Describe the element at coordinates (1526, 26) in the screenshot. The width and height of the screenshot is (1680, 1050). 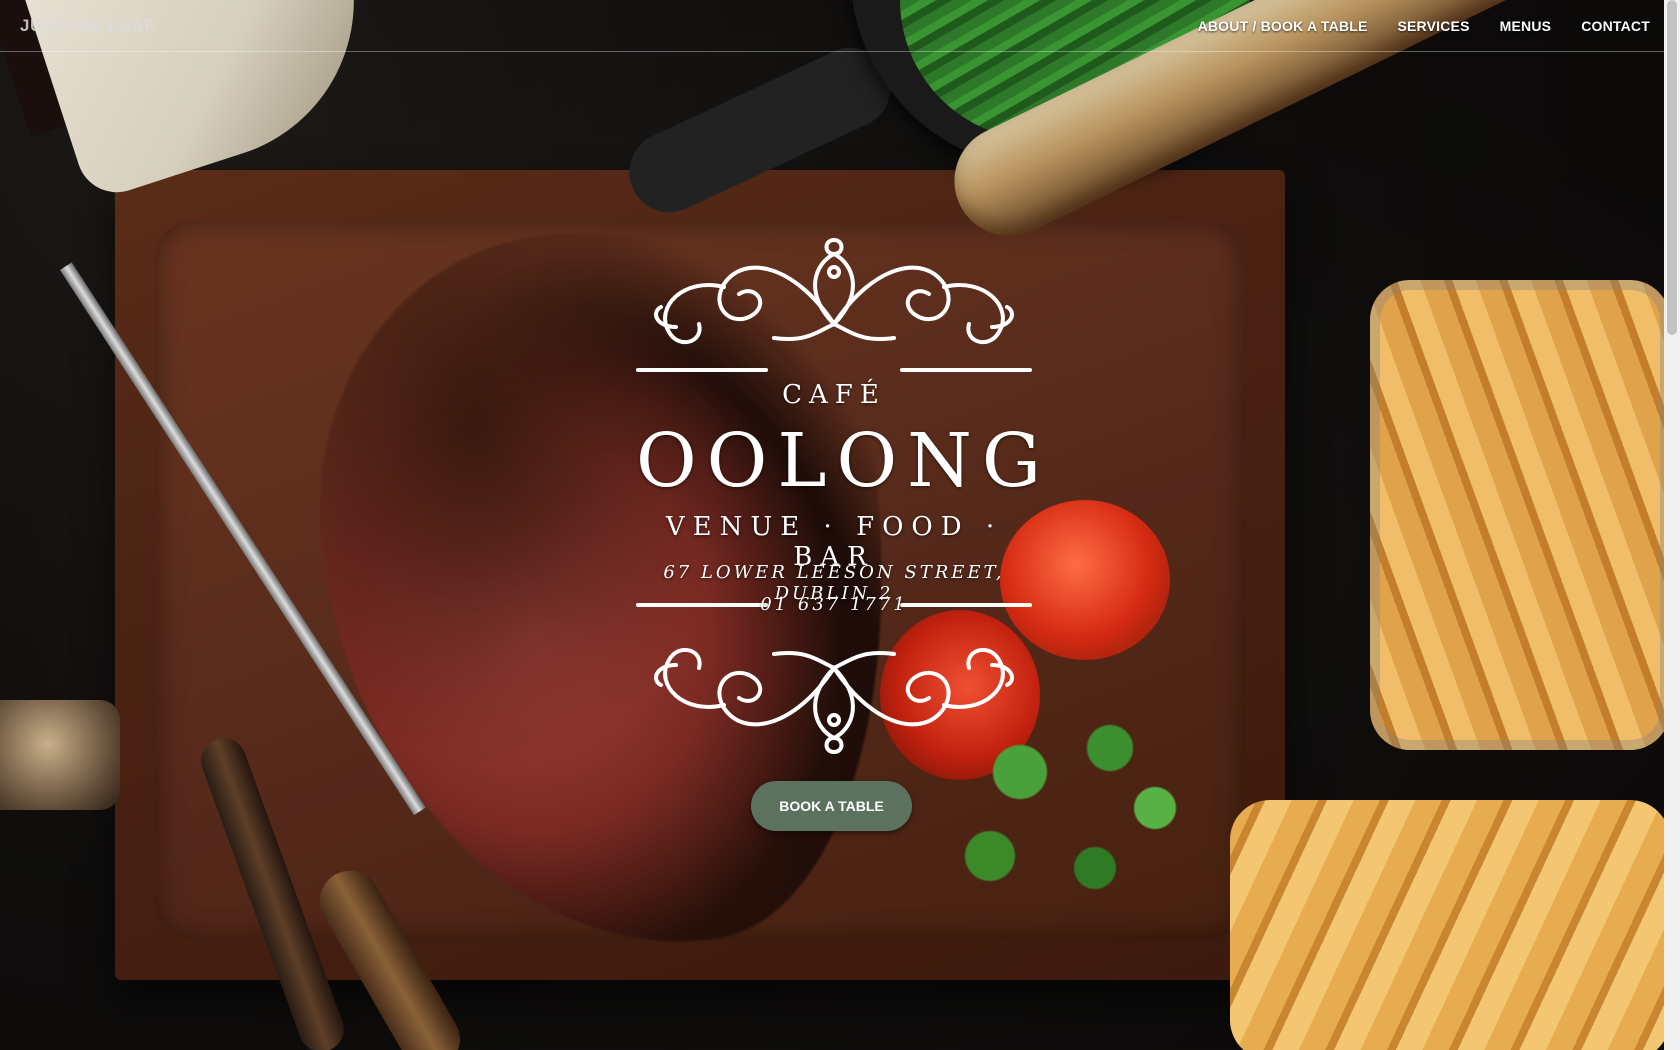
I see `nav-link-menus: MENUS` at that location.